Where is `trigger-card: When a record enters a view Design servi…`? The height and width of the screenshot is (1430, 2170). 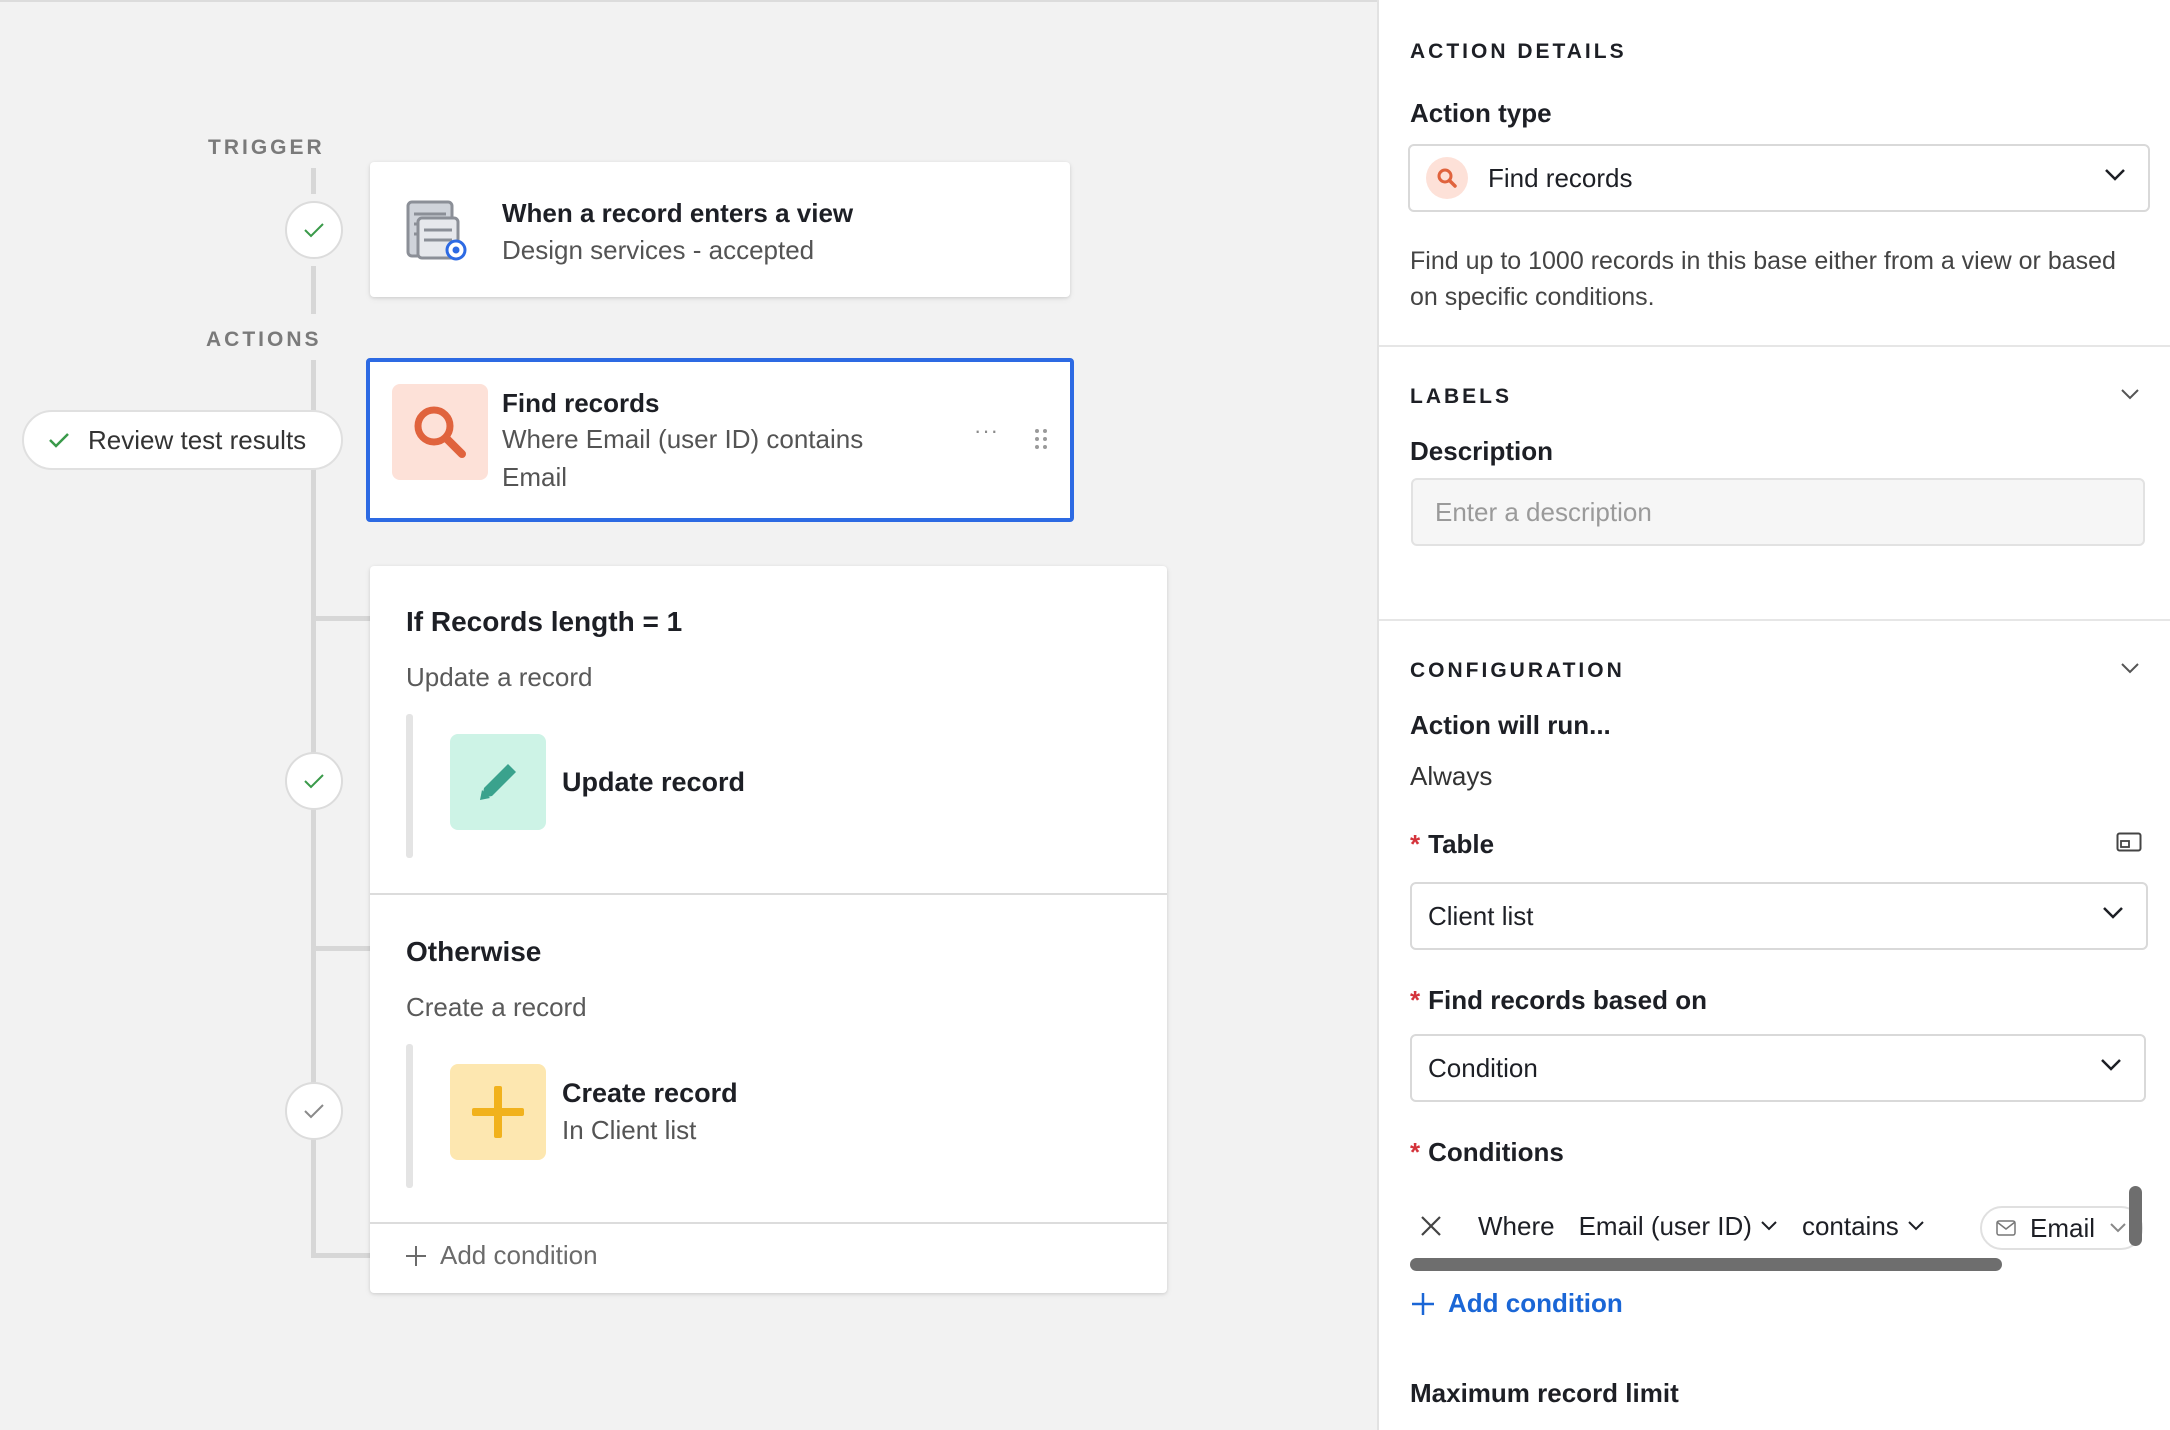 trigger-card: When a record enters a view Design servi… is located at coordinates (720, 229).